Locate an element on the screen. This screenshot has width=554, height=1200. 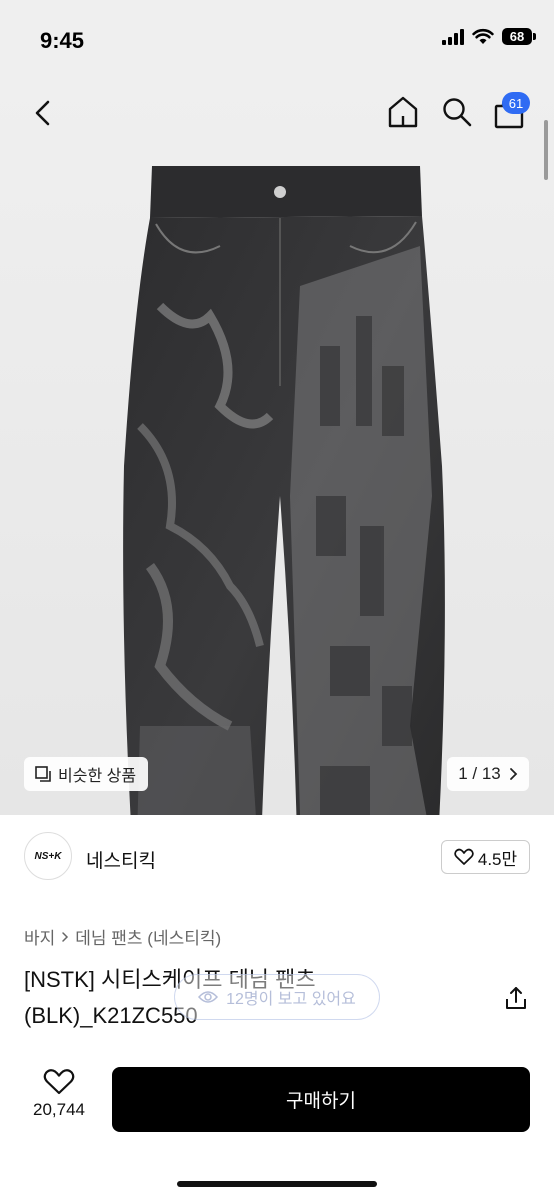
breadcrumb-sub: 데님 팬츠 (네스티킥) is located at coordinates (148, 936).